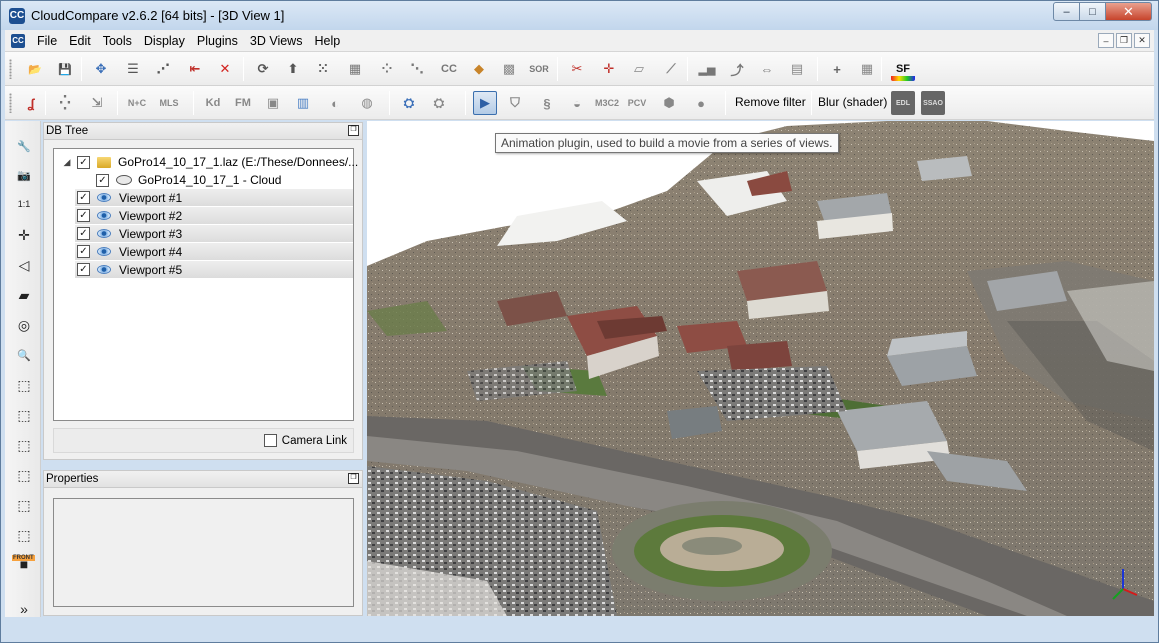 Image resolution: width=1159 pixels, height=643 pixels. Describe the element at coordinates (214, 198) in the screenshot. I see `tree-row-viewport: ✓ Viewport #1` at that location.